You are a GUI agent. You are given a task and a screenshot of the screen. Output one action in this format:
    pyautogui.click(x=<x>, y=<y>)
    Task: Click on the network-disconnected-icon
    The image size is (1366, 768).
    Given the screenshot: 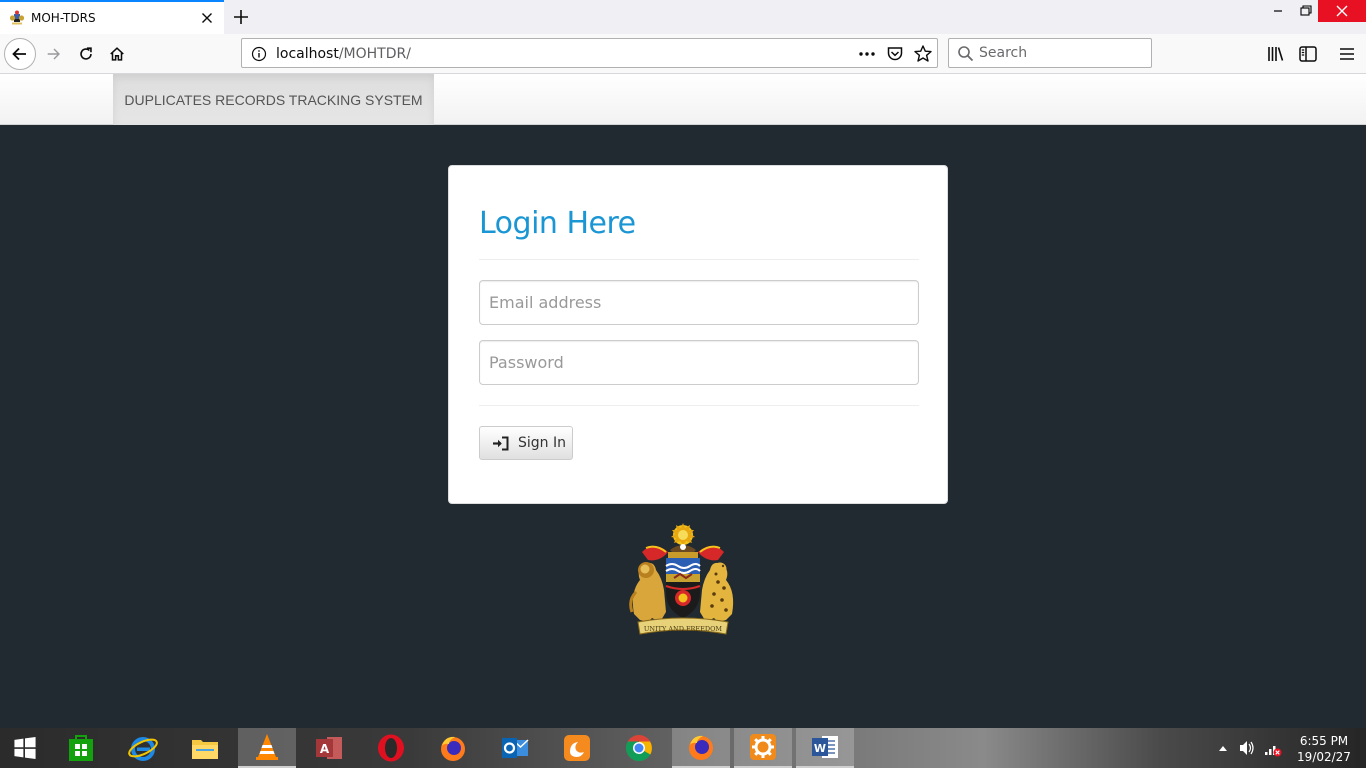 What is the action you would take?
    pyautogui.click(x=1273, y=748)
    